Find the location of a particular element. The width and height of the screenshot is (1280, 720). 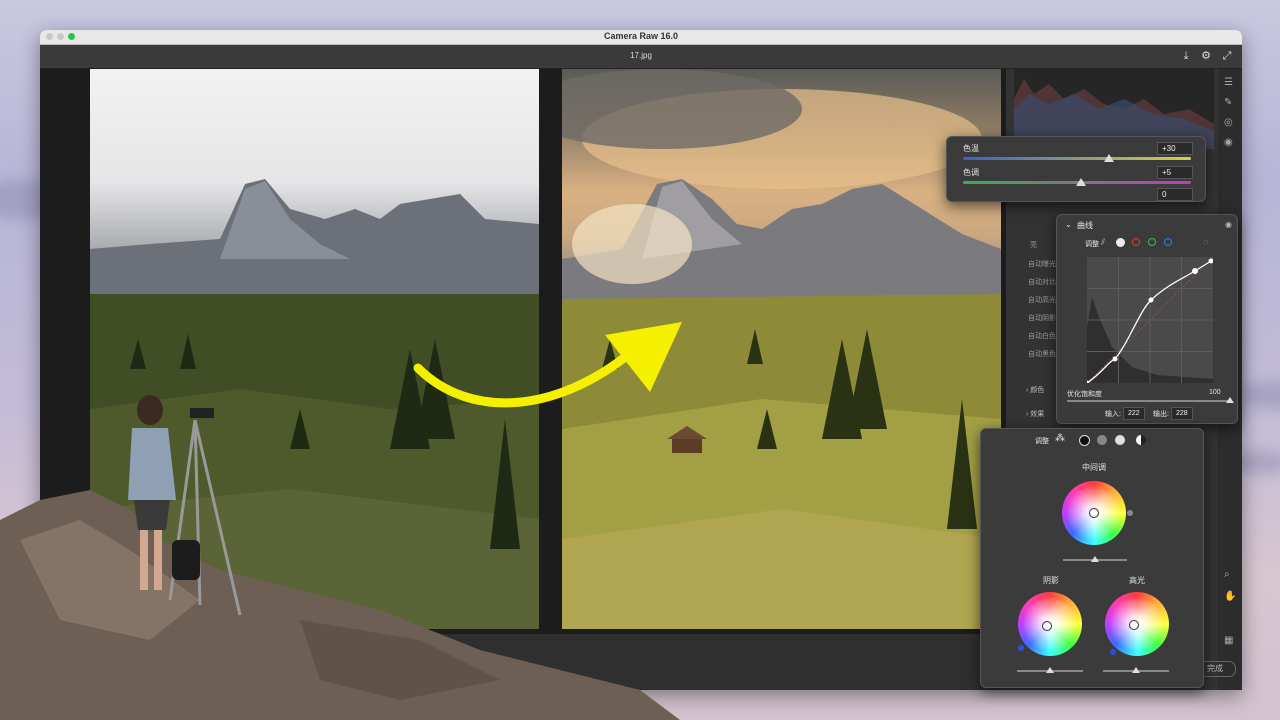

heal-icon: ◎ is located at coordinates (1228, 122).